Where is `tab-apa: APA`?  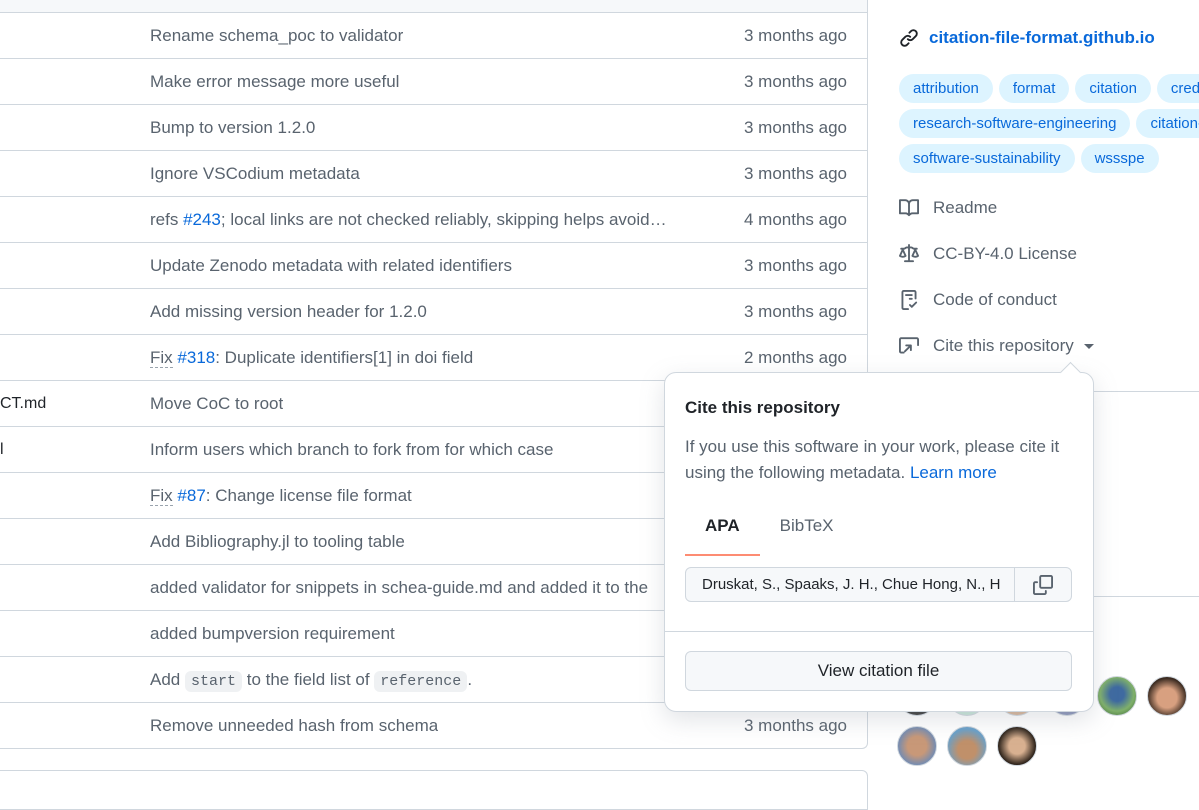 tab-apa: APA is located at coordinates (722, 530).